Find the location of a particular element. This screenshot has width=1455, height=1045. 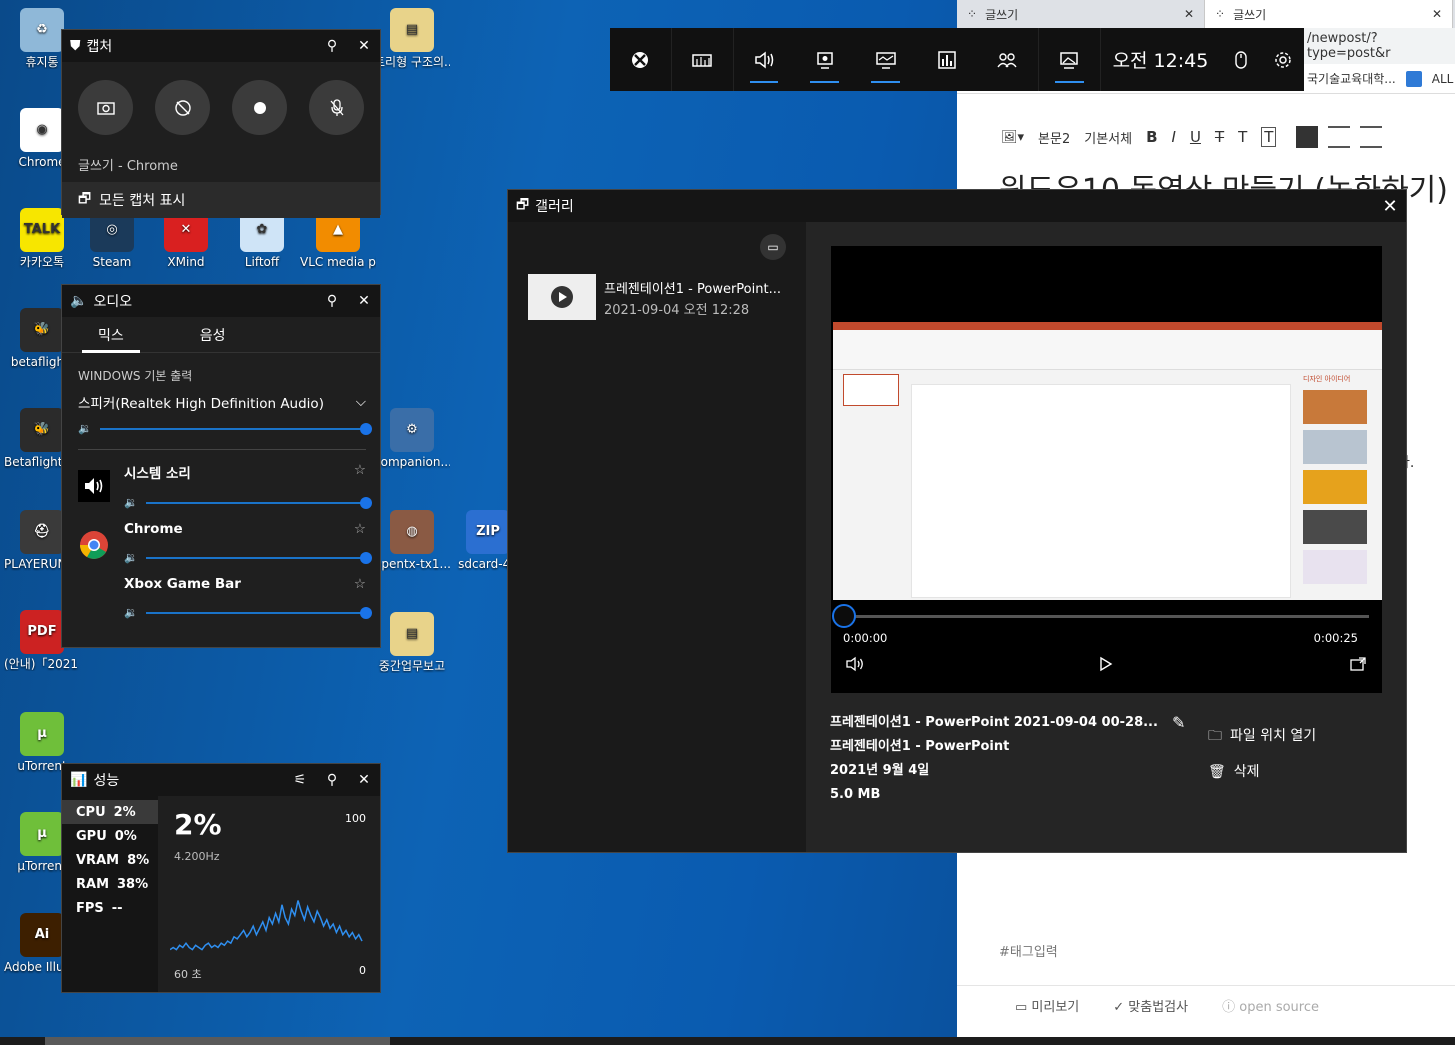

tab-mix: 믹스 is located at coordinates (111, 335).